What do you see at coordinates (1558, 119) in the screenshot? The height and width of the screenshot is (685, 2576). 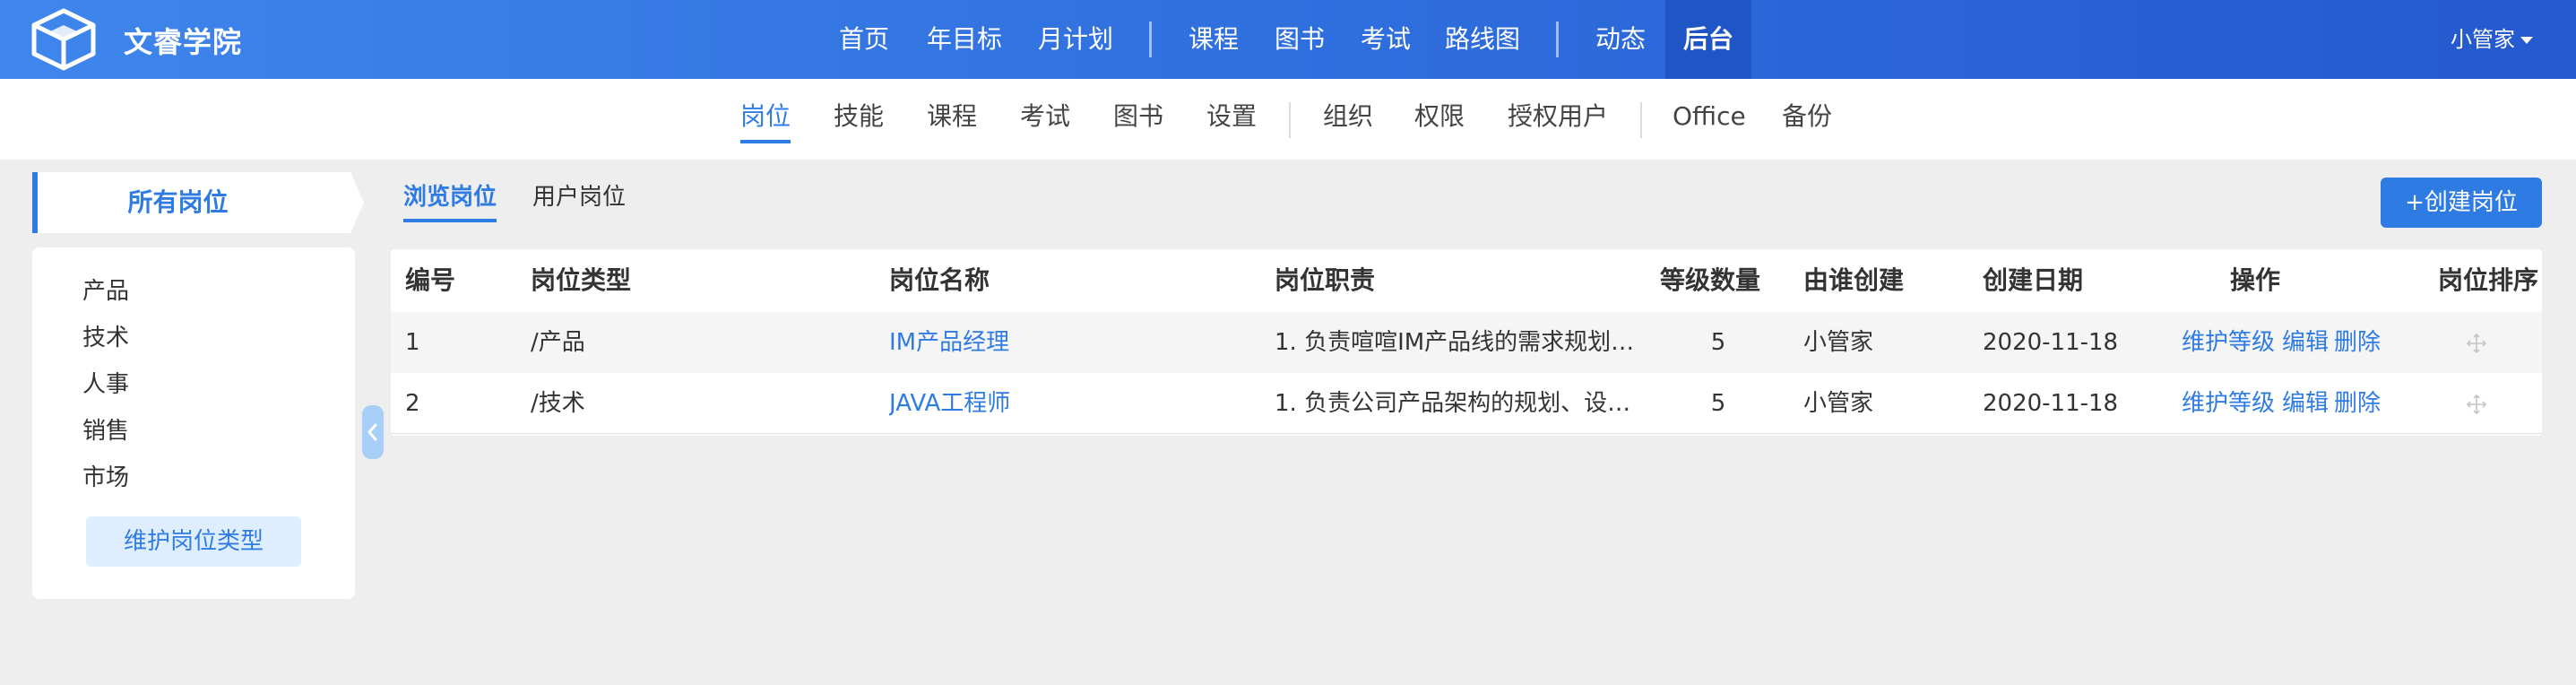 I see `subnav-authorized-users: 授权用户` at bounding box center [1558, 119].